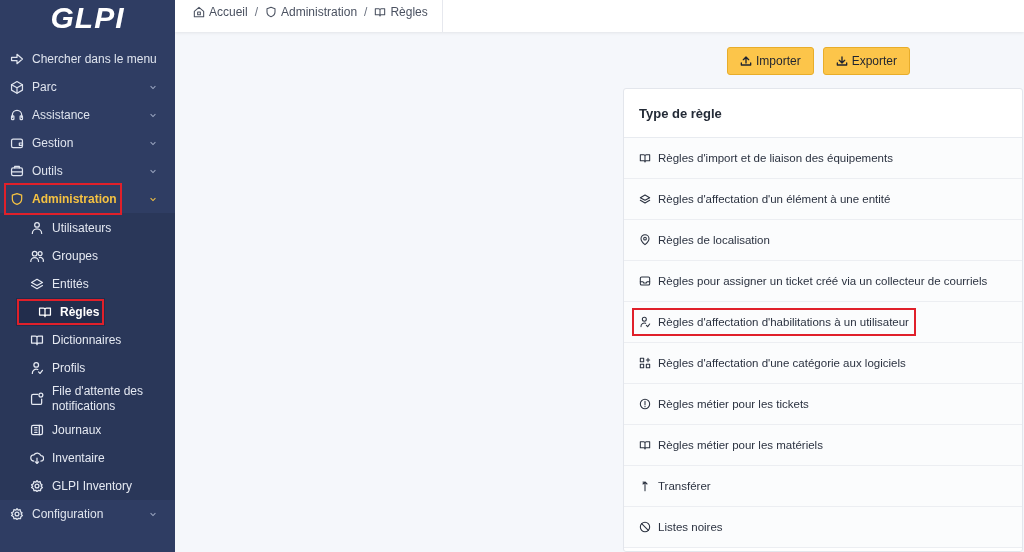 The height and width of the screenshot is (552, 1024). I want to click on menu-item: Administration, so click(63, 199).